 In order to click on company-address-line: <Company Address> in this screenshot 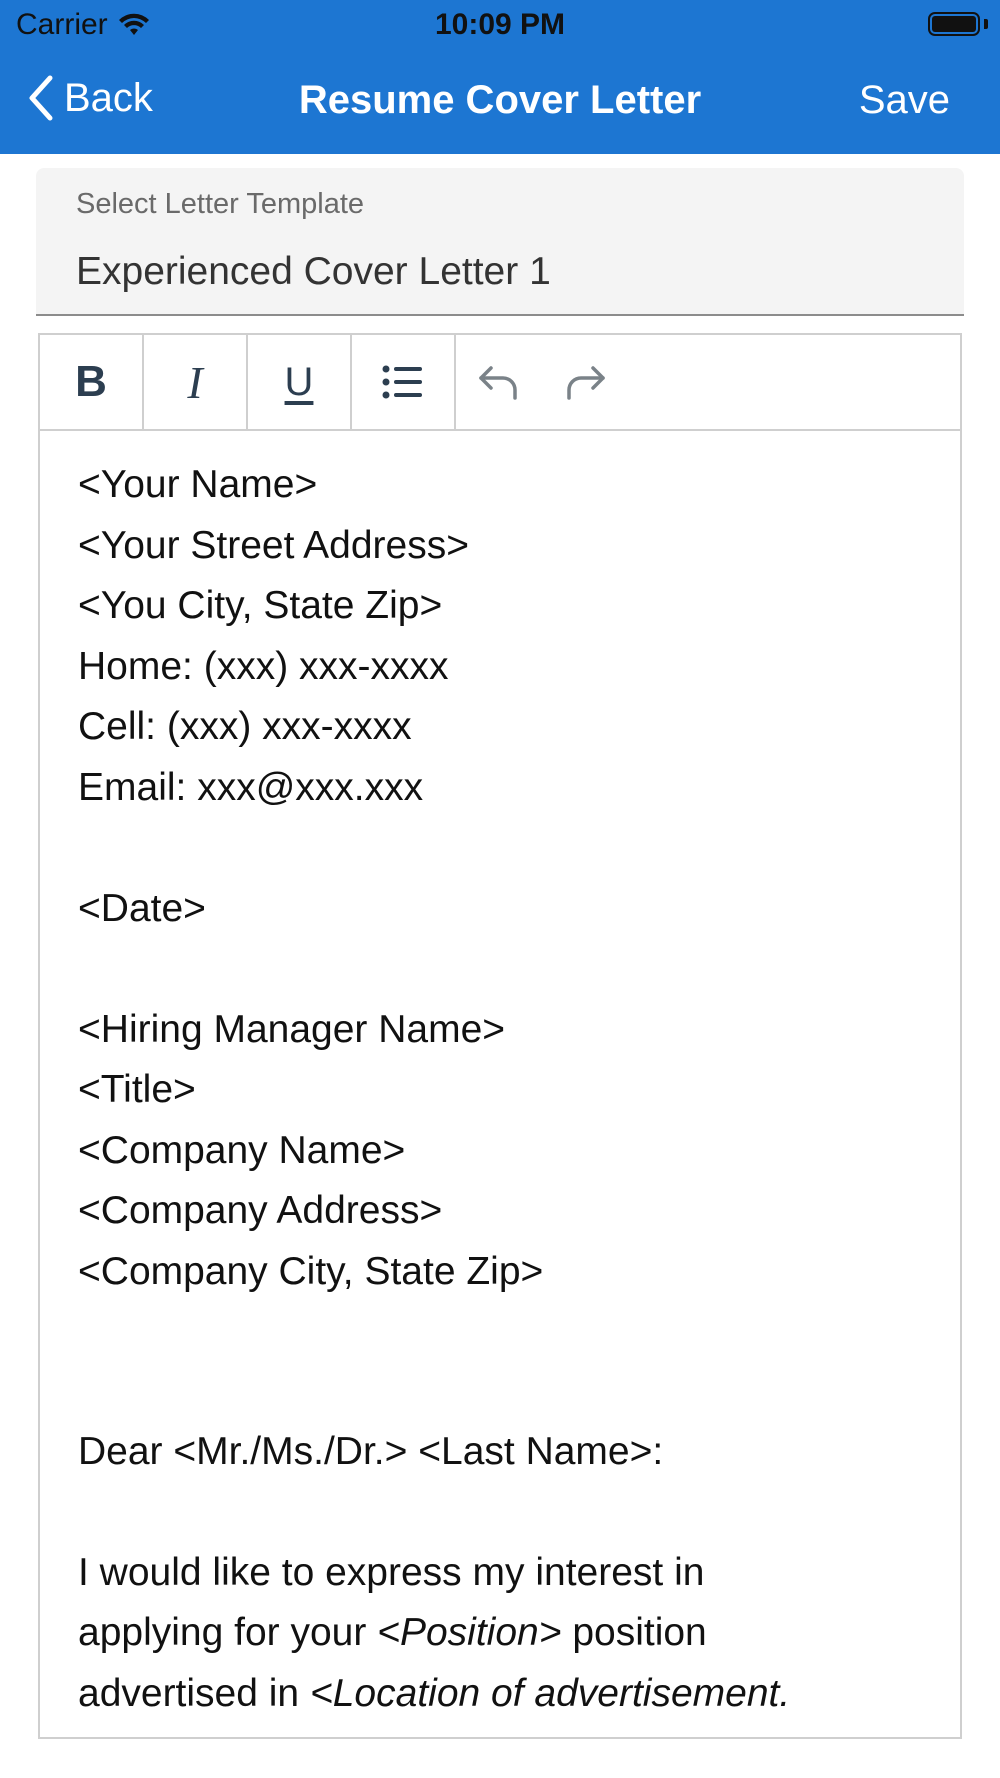, I will do `click(260, 1210)`.